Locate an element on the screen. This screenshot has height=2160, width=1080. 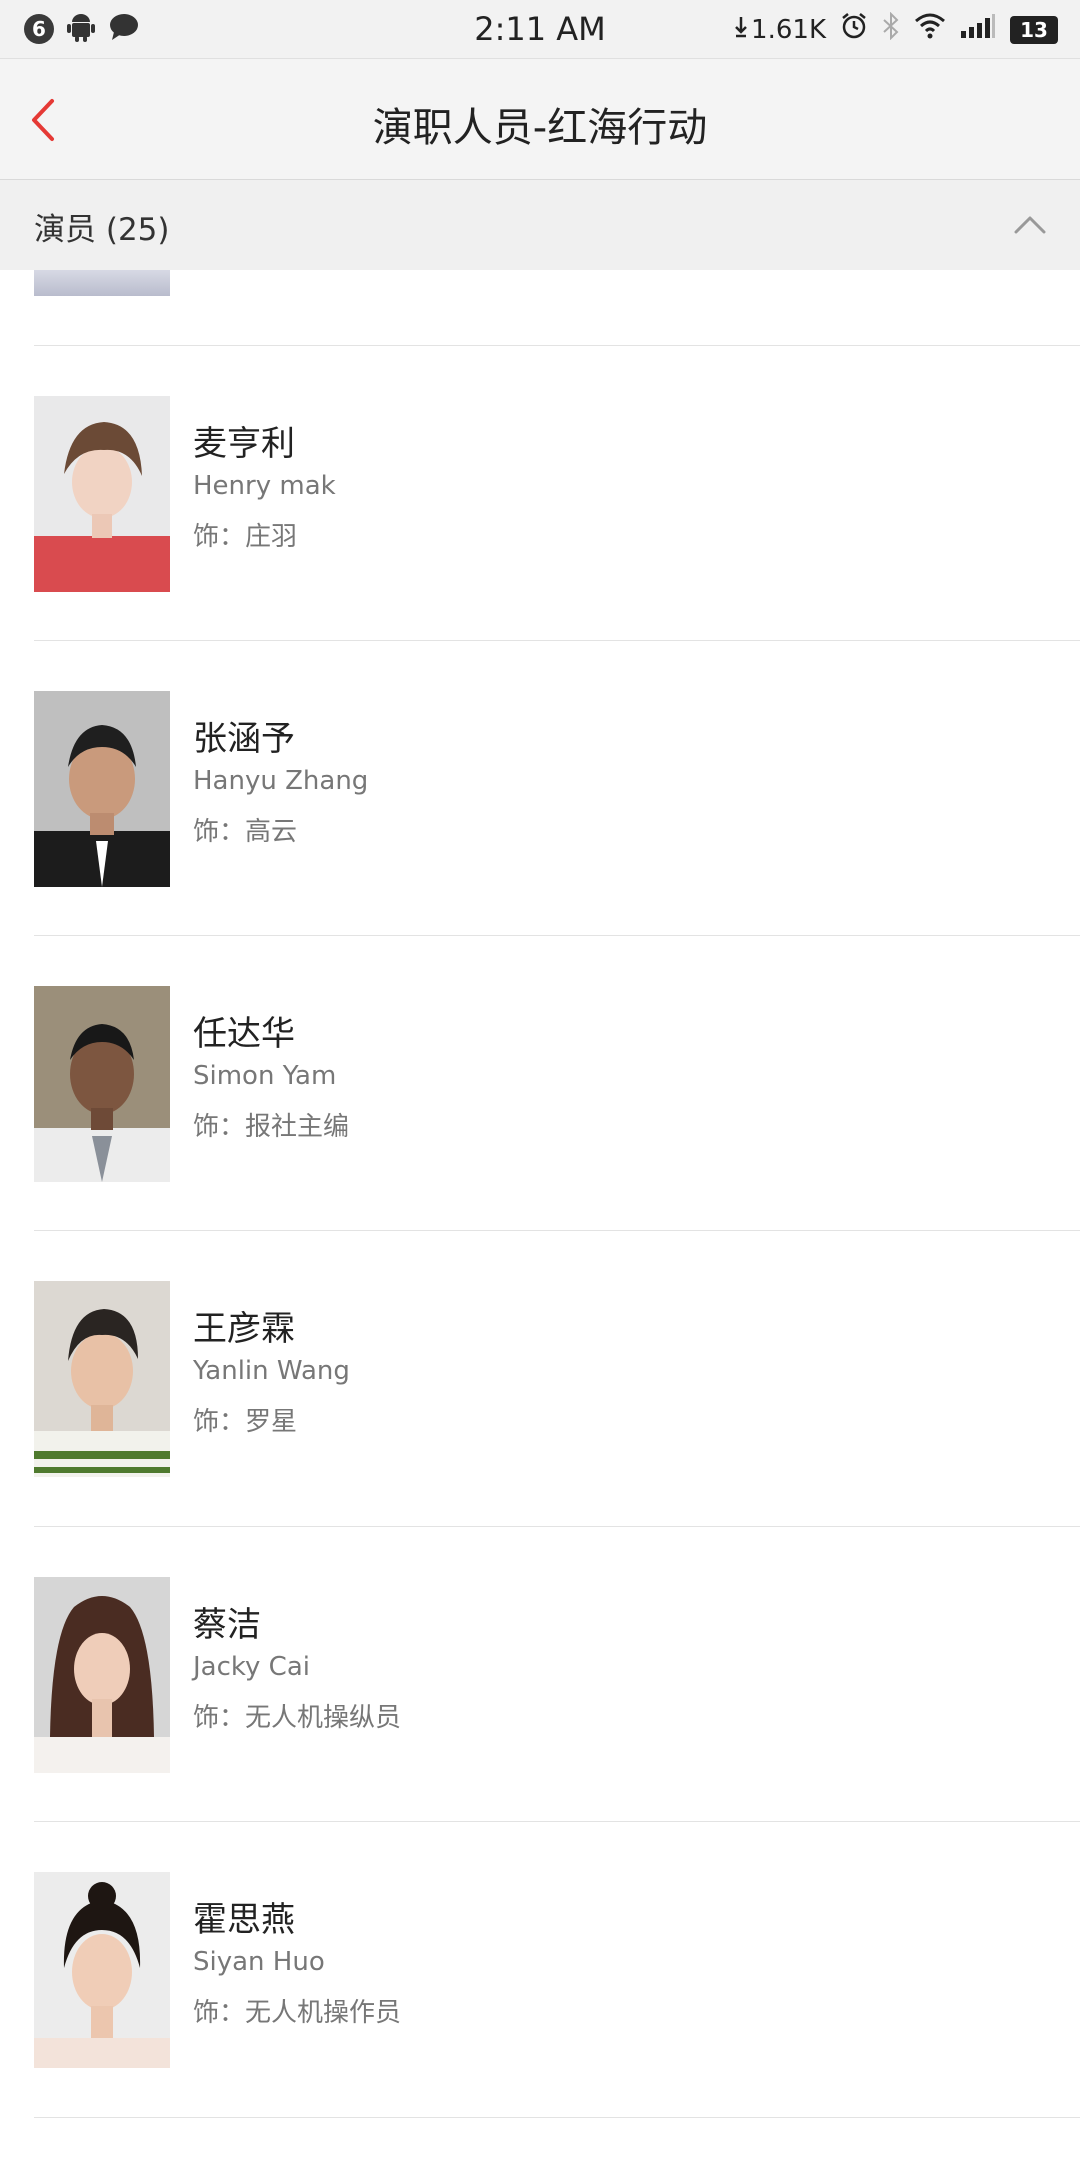
status-right: 1.61K 13 is located at coordinates (896, 29).